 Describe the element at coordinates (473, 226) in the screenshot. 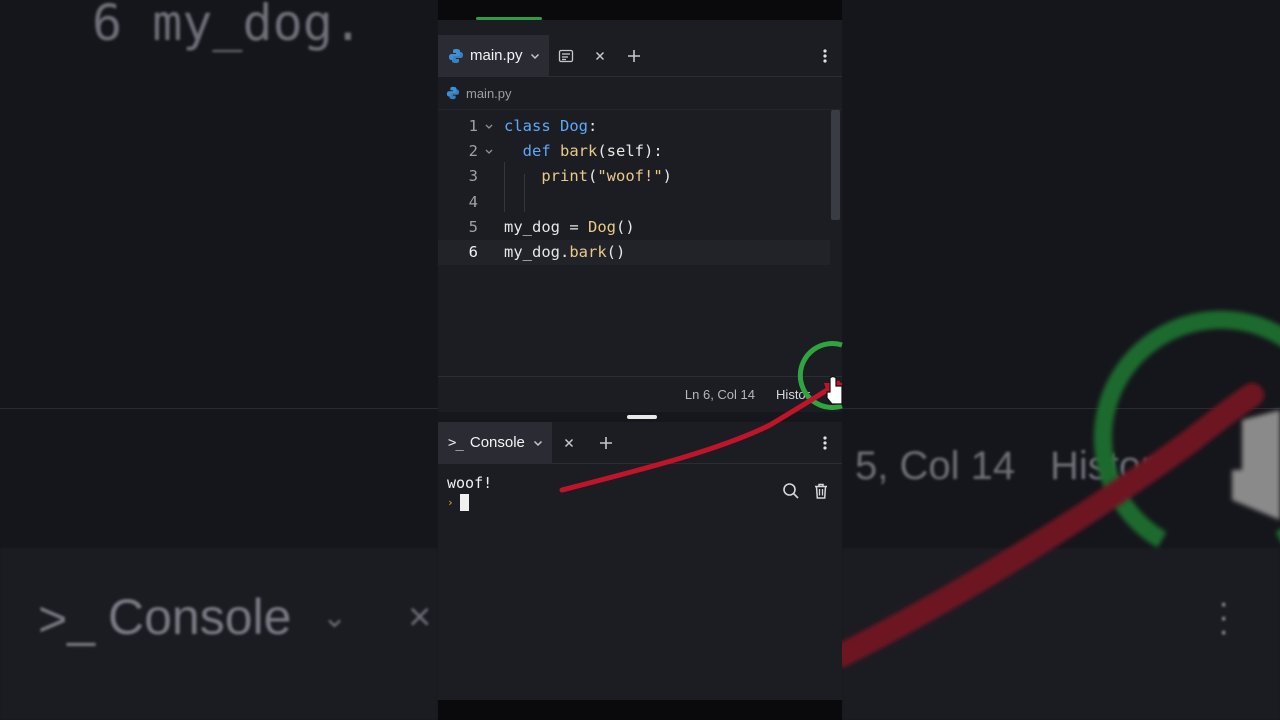

I see `line-number: 5` at that location.